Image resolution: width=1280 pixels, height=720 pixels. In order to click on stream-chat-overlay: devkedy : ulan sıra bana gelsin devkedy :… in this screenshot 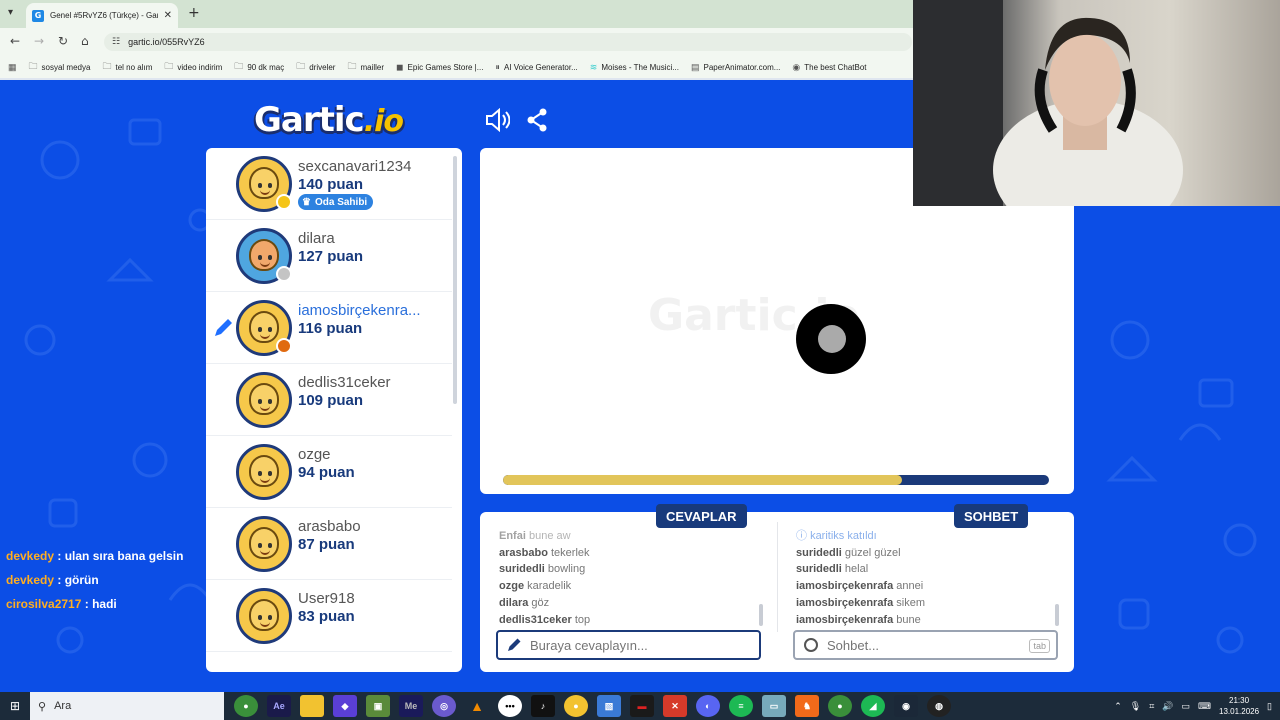, I will do `click(94, 580)`.